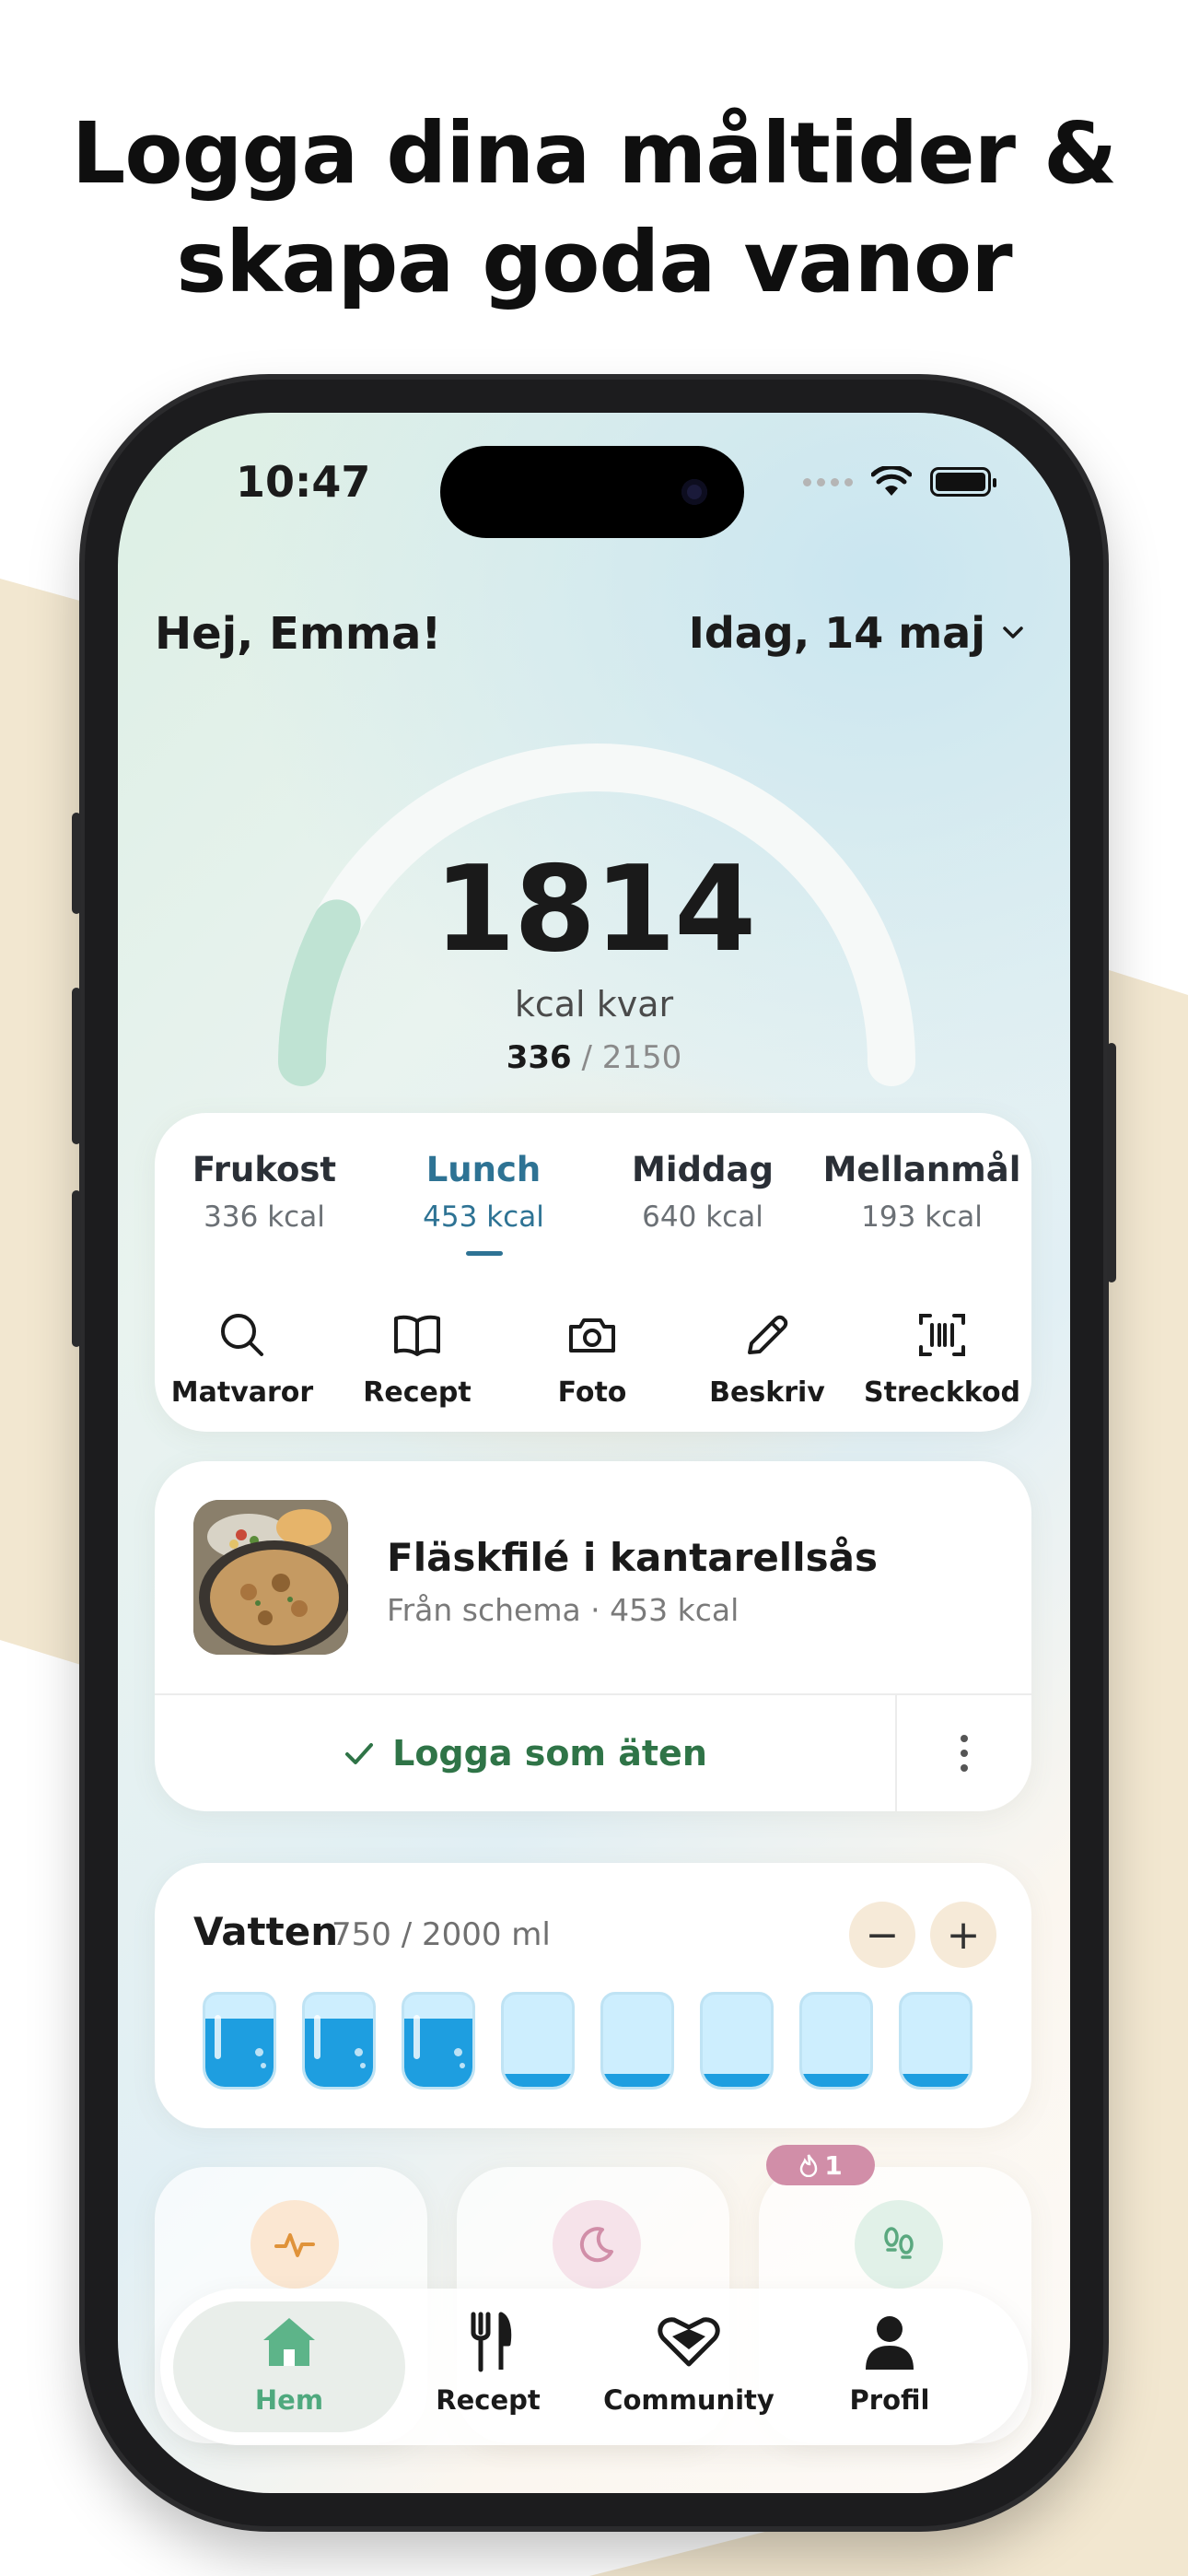  I want to click on meal-name: Frukost, so click(264, 1169).